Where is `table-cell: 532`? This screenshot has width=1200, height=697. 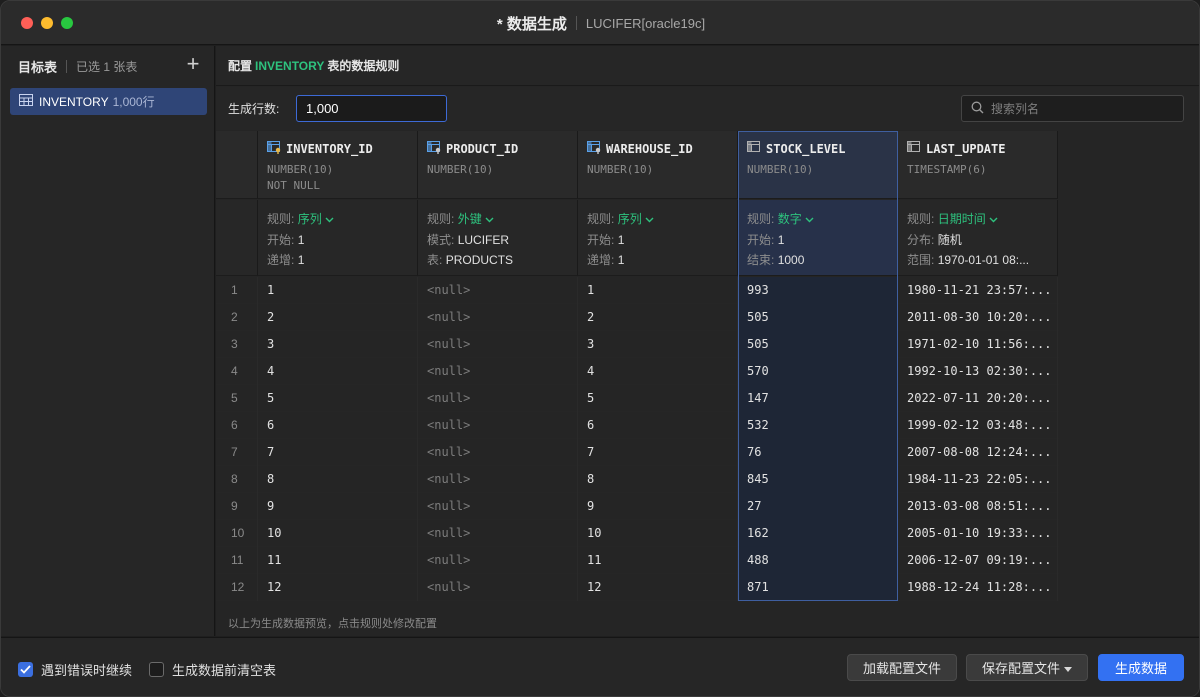
table-cell: 532 is located at coordinates (818, 425).